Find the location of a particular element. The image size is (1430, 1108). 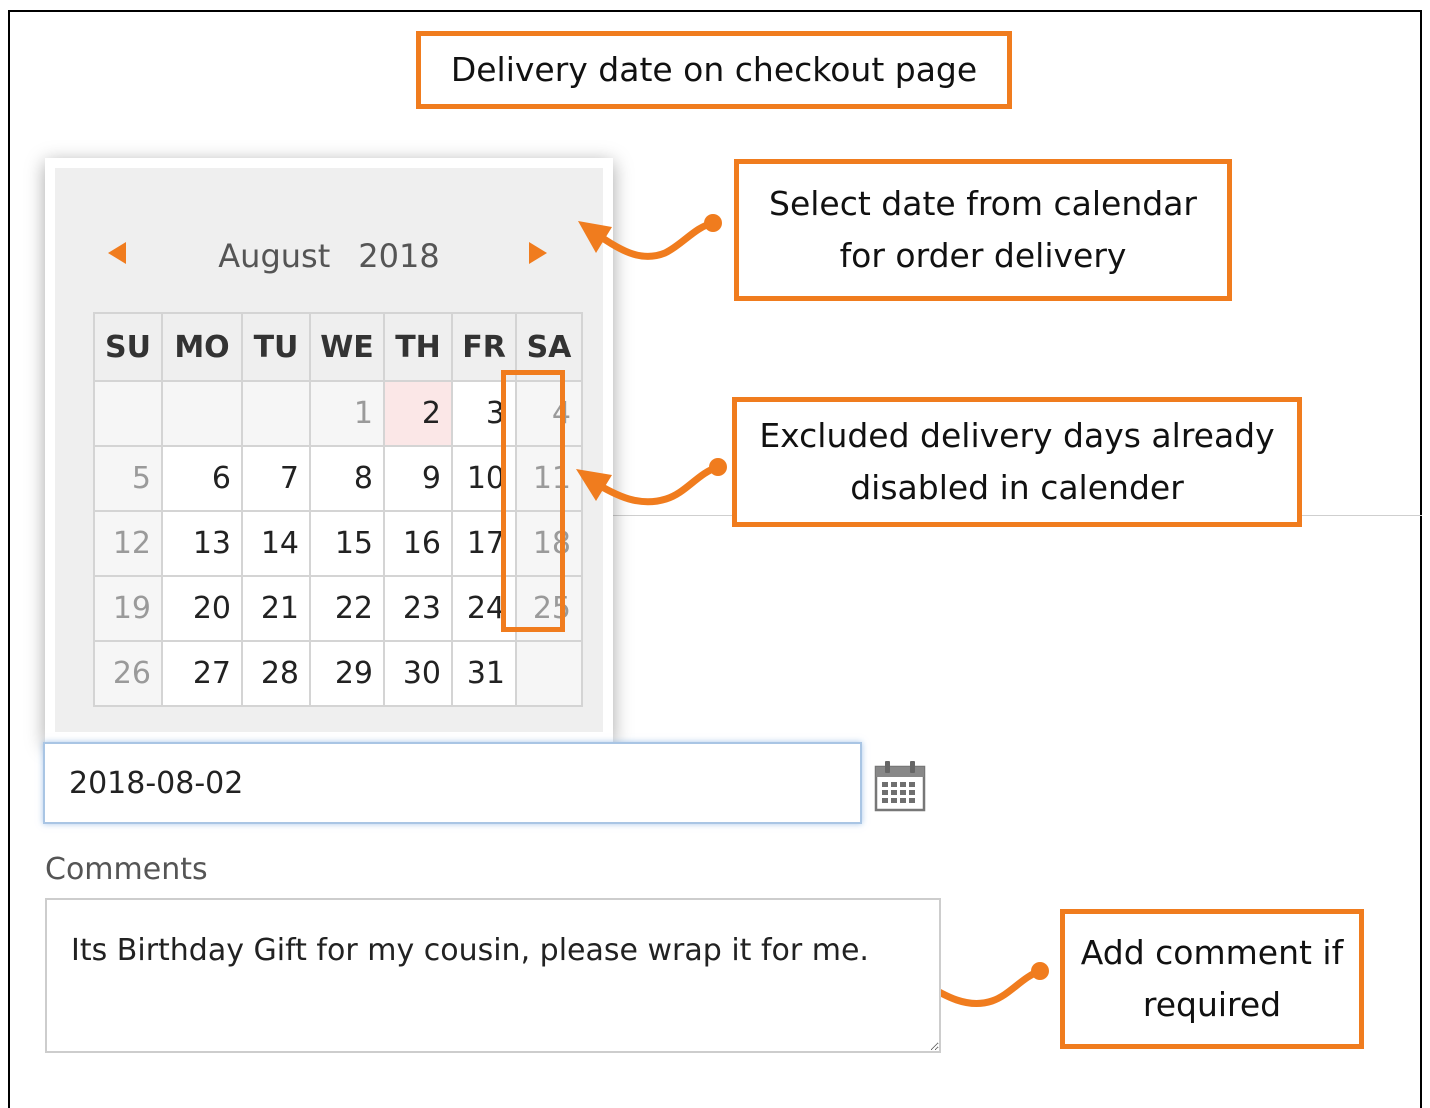

delivery-date-input is located at coordinates (452, 783).